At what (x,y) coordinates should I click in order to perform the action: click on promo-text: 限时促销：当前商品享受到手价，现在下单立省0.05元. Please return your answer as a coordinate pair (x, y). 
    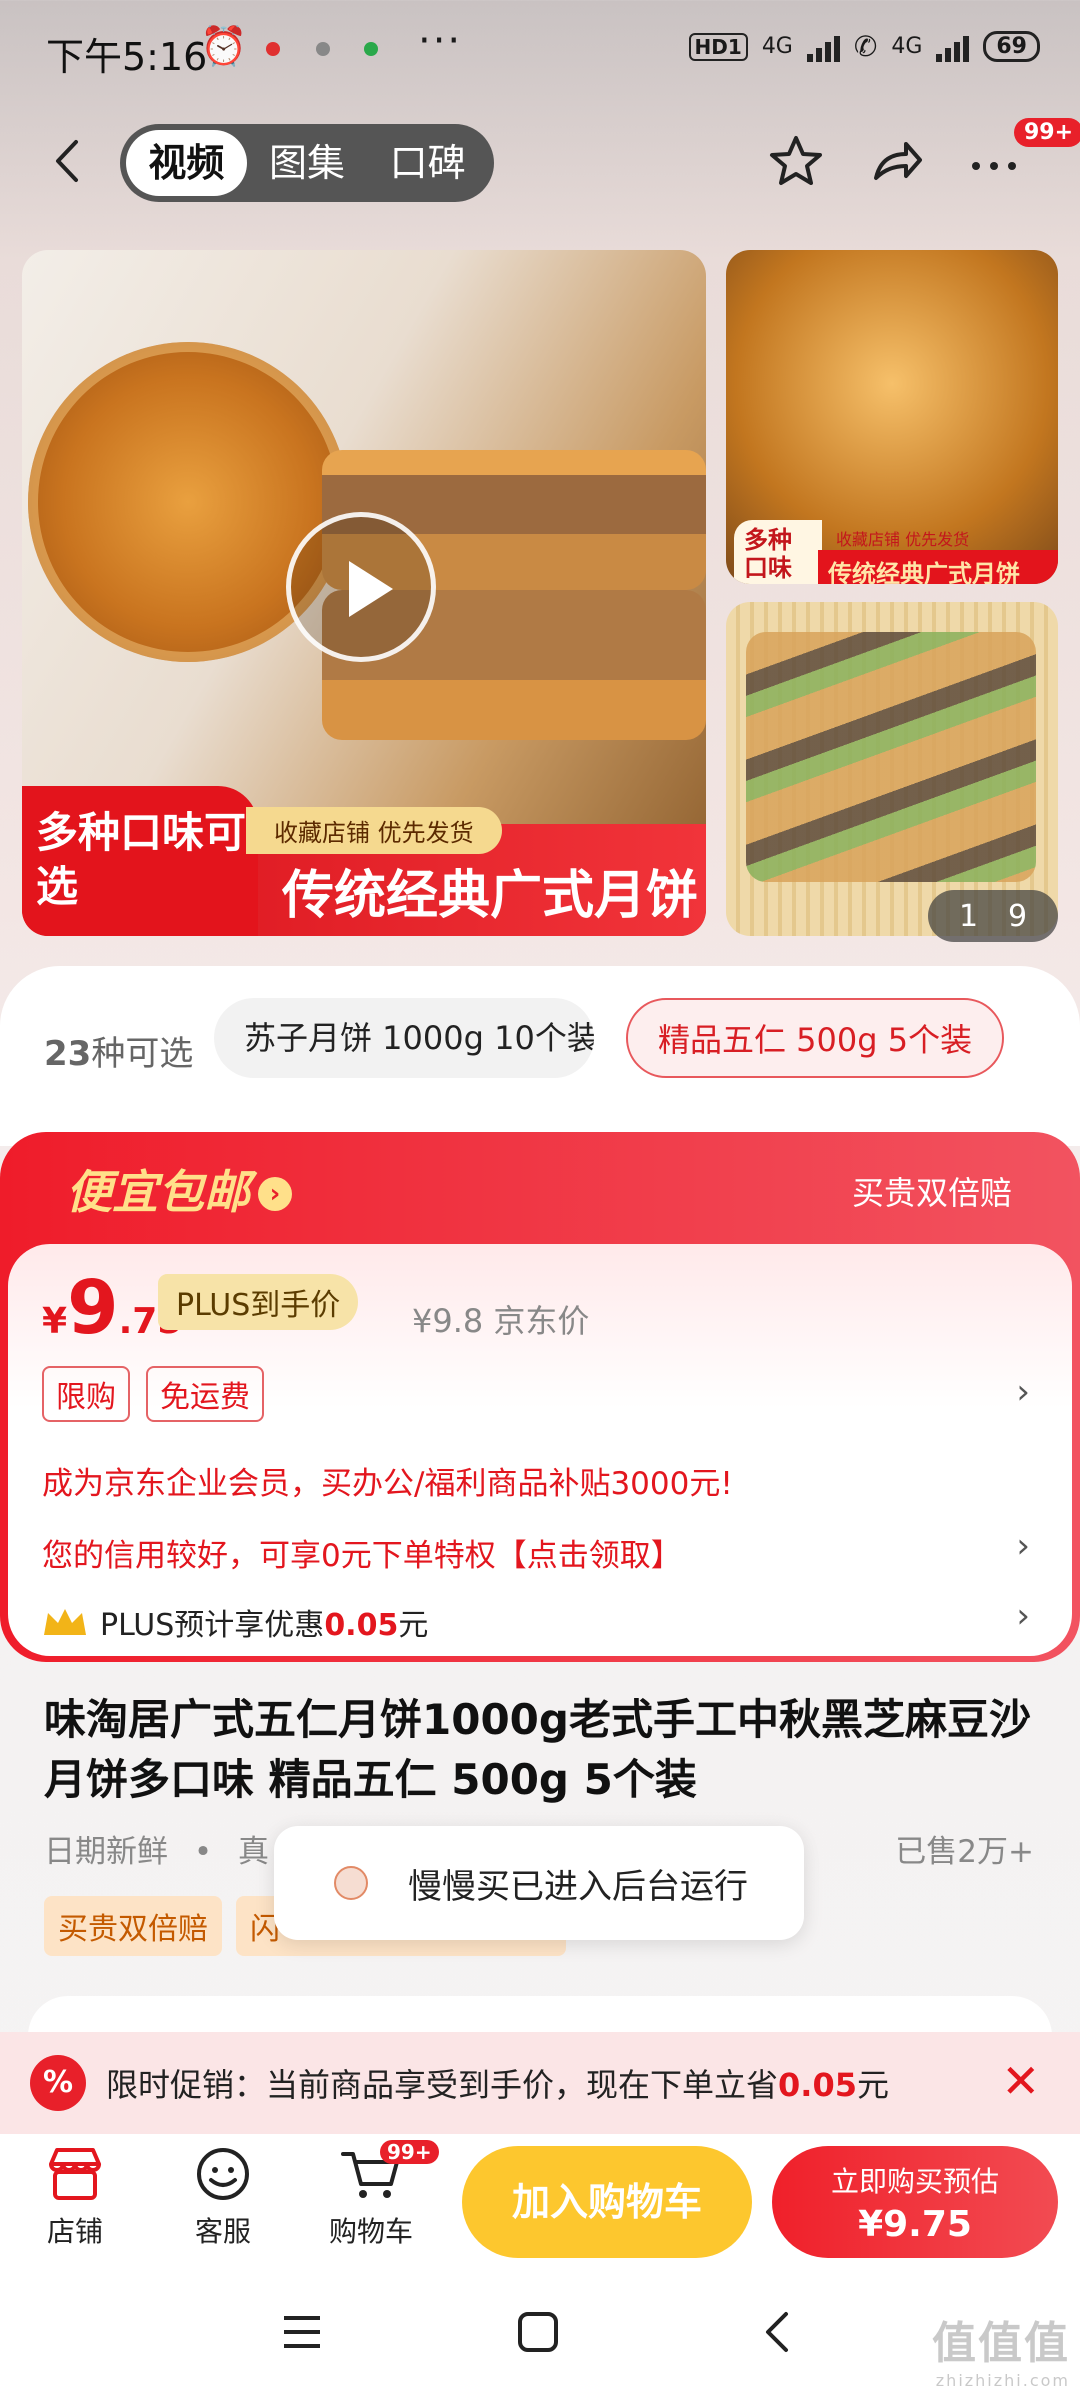
    Looking at the image, I should click on (497, 2083).